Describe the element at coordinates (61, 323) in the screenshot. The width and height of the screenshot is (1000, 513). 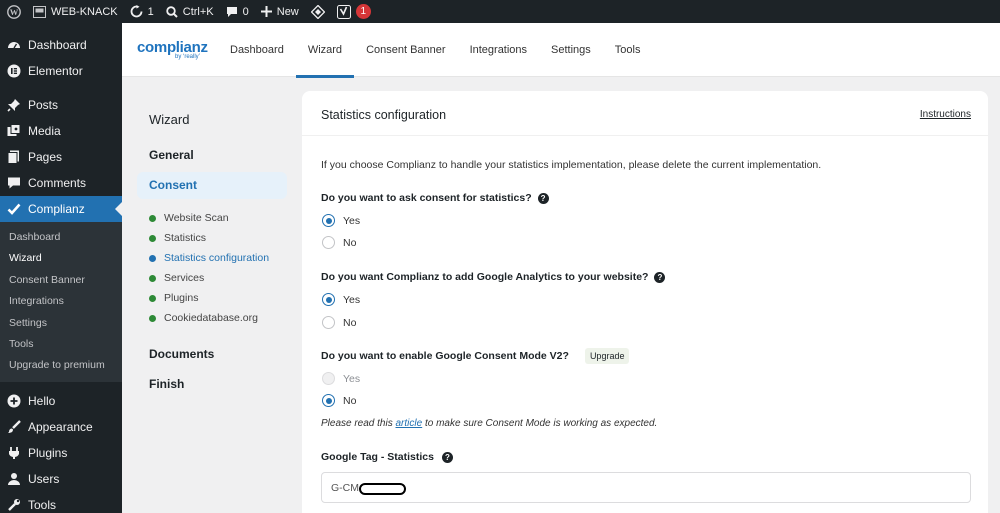
I see `submenu-settings: Settings` at that location.